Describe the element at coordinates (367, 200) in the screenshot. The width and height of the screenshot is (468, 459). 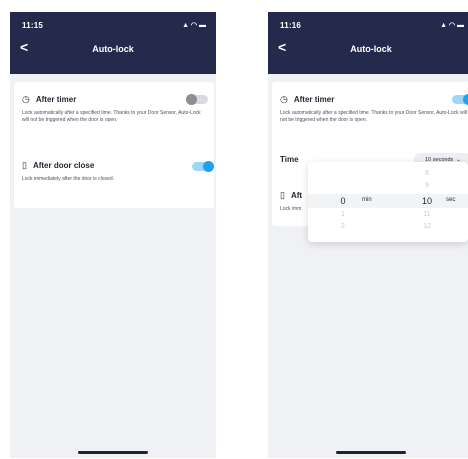
I see `minutes-unit: min` at that location.